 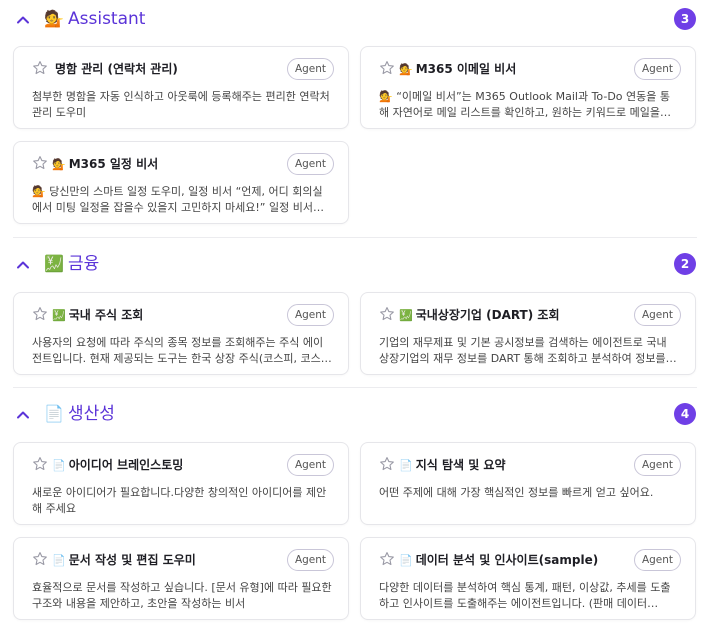 I want to click on card-title: 📄 지식 탐색 및 요약, so click(x=502, y=465).